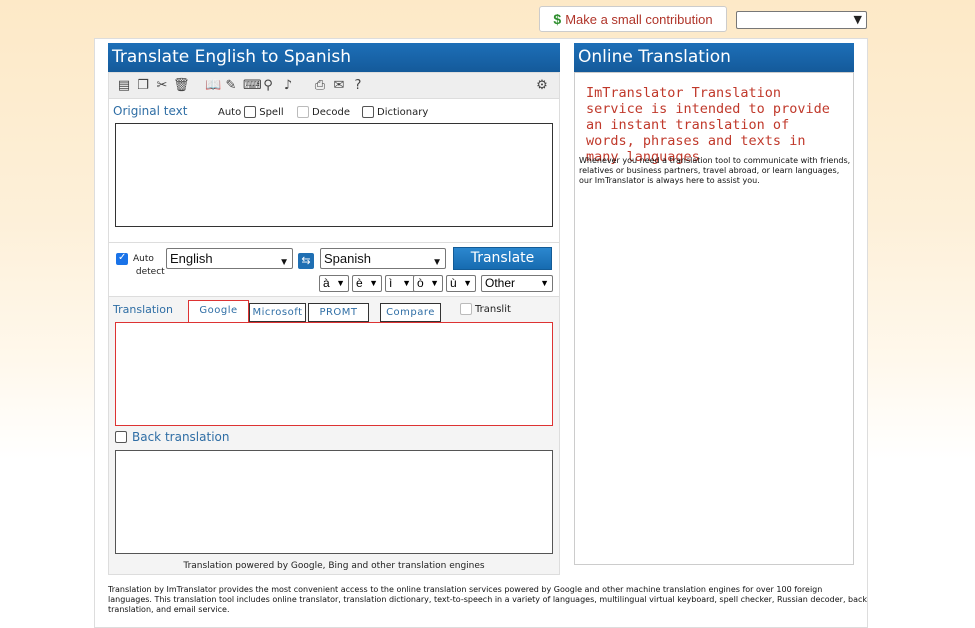  I want to click on settings-icon: ⚙, so click(542, 85).